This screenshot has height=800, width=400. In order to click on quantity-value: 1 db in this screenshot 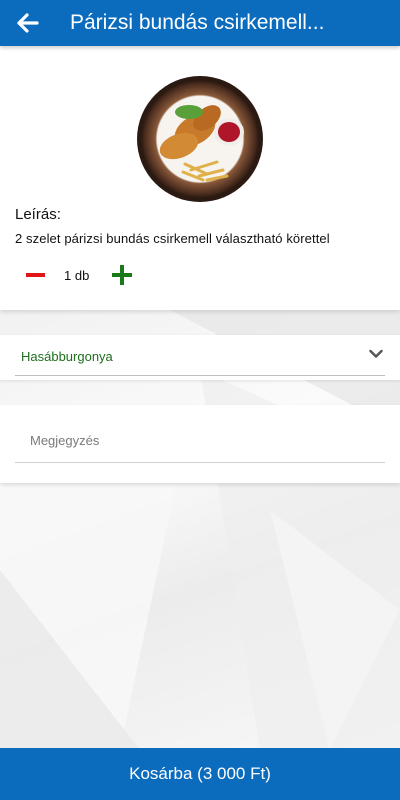, I will do `click(77, 275)`.